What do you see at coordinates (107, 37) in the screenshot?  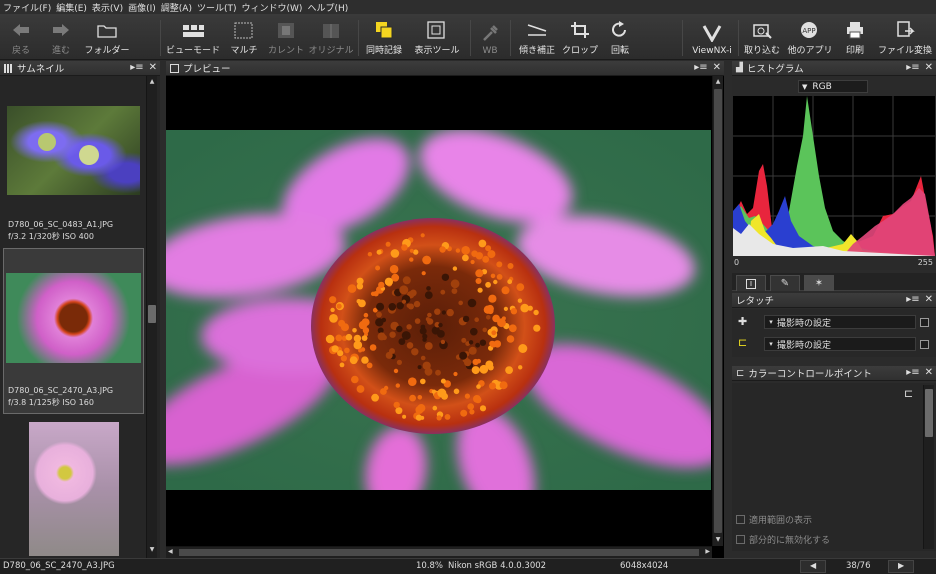 I see `folder-button: フォルダー` at bounding box center [107, 37].